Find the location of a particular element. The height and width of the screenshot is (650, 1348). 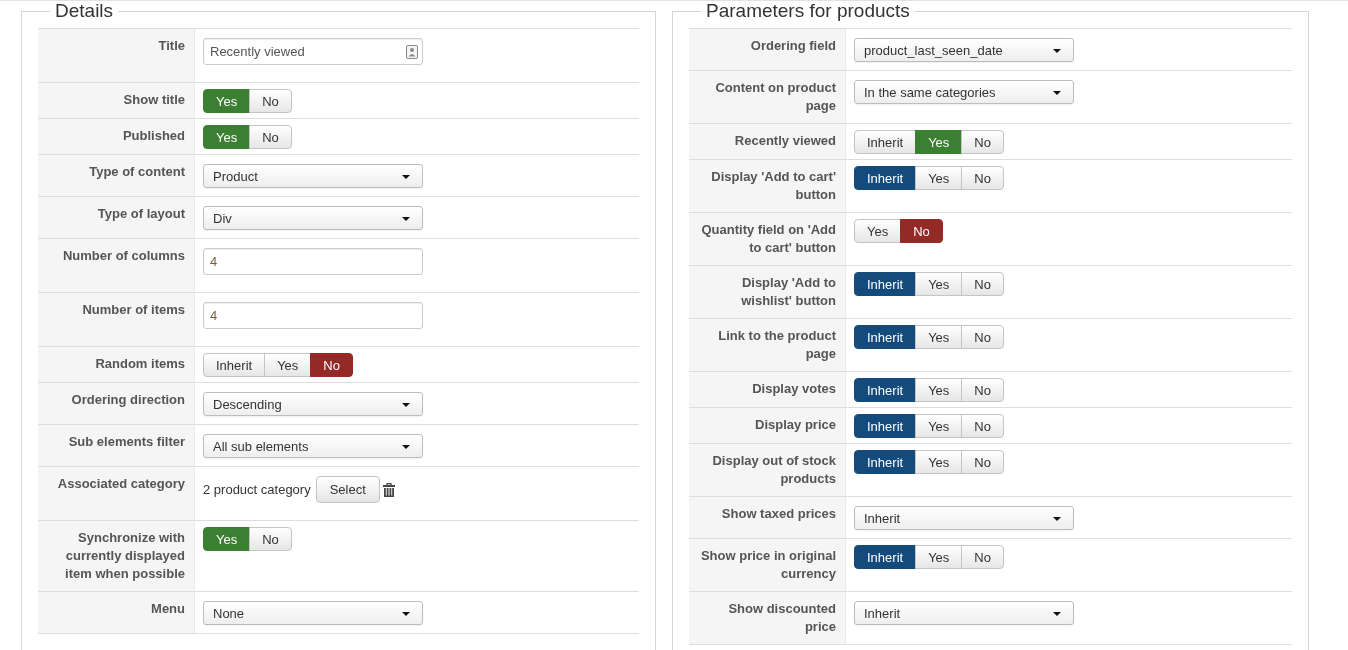

field-label: Quantity field on 'Add to cart' button is located at coordinates (767, 239).